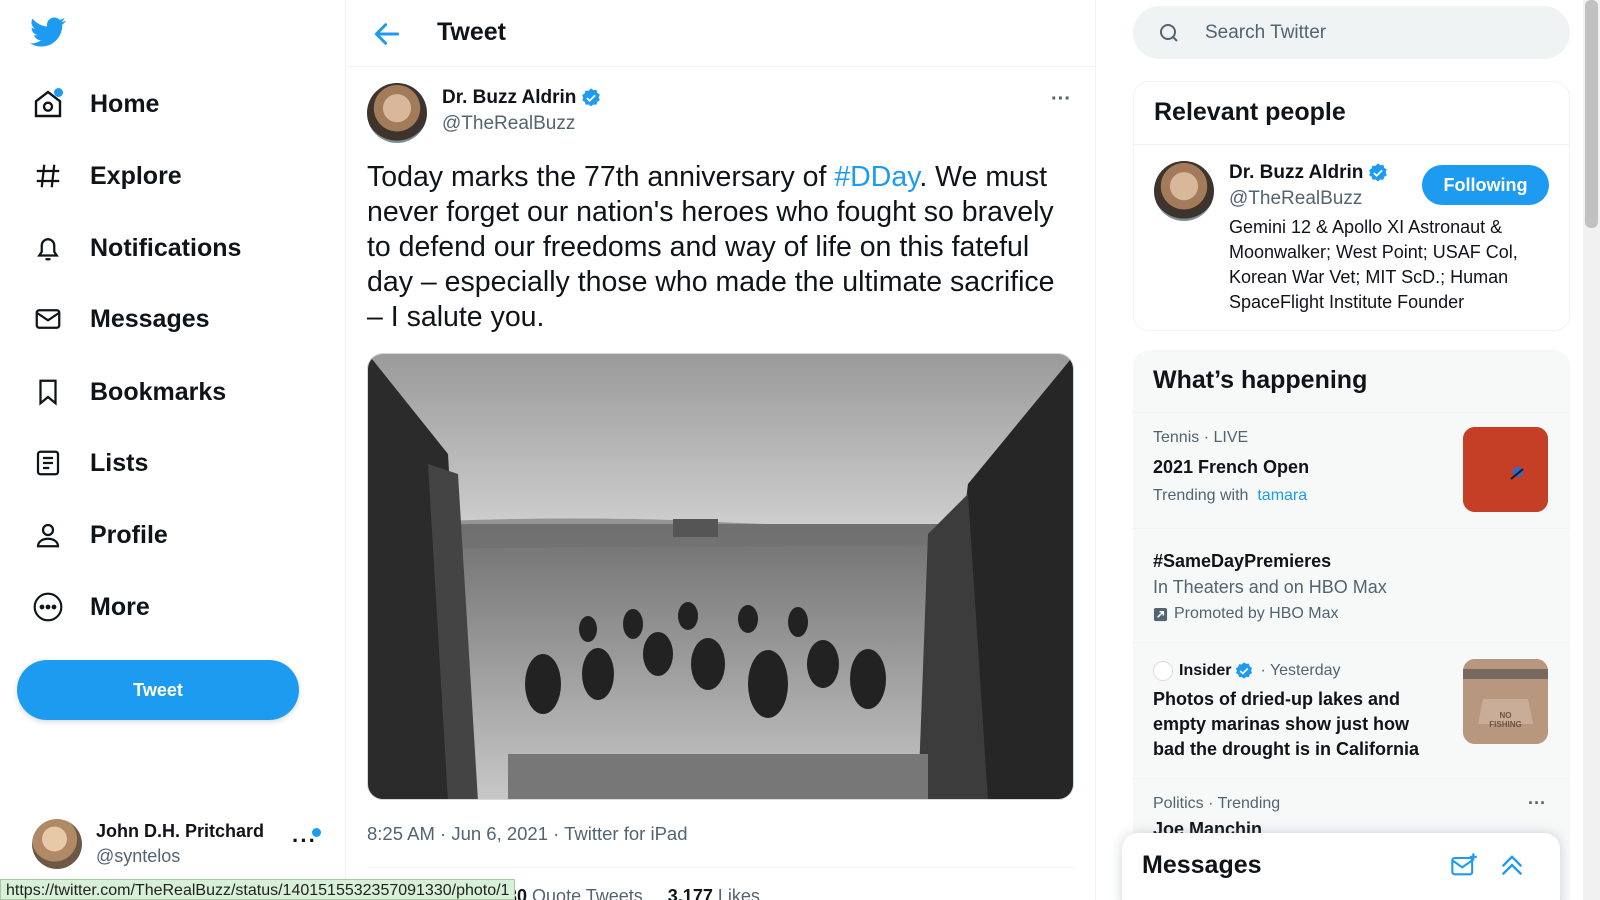 The image size is (1600, 900). What do you see at coordinates (1256, 613) in the screenshot?
I see `promoted-label: Promoted by HBO Max` at bounding box center [1256, 613].